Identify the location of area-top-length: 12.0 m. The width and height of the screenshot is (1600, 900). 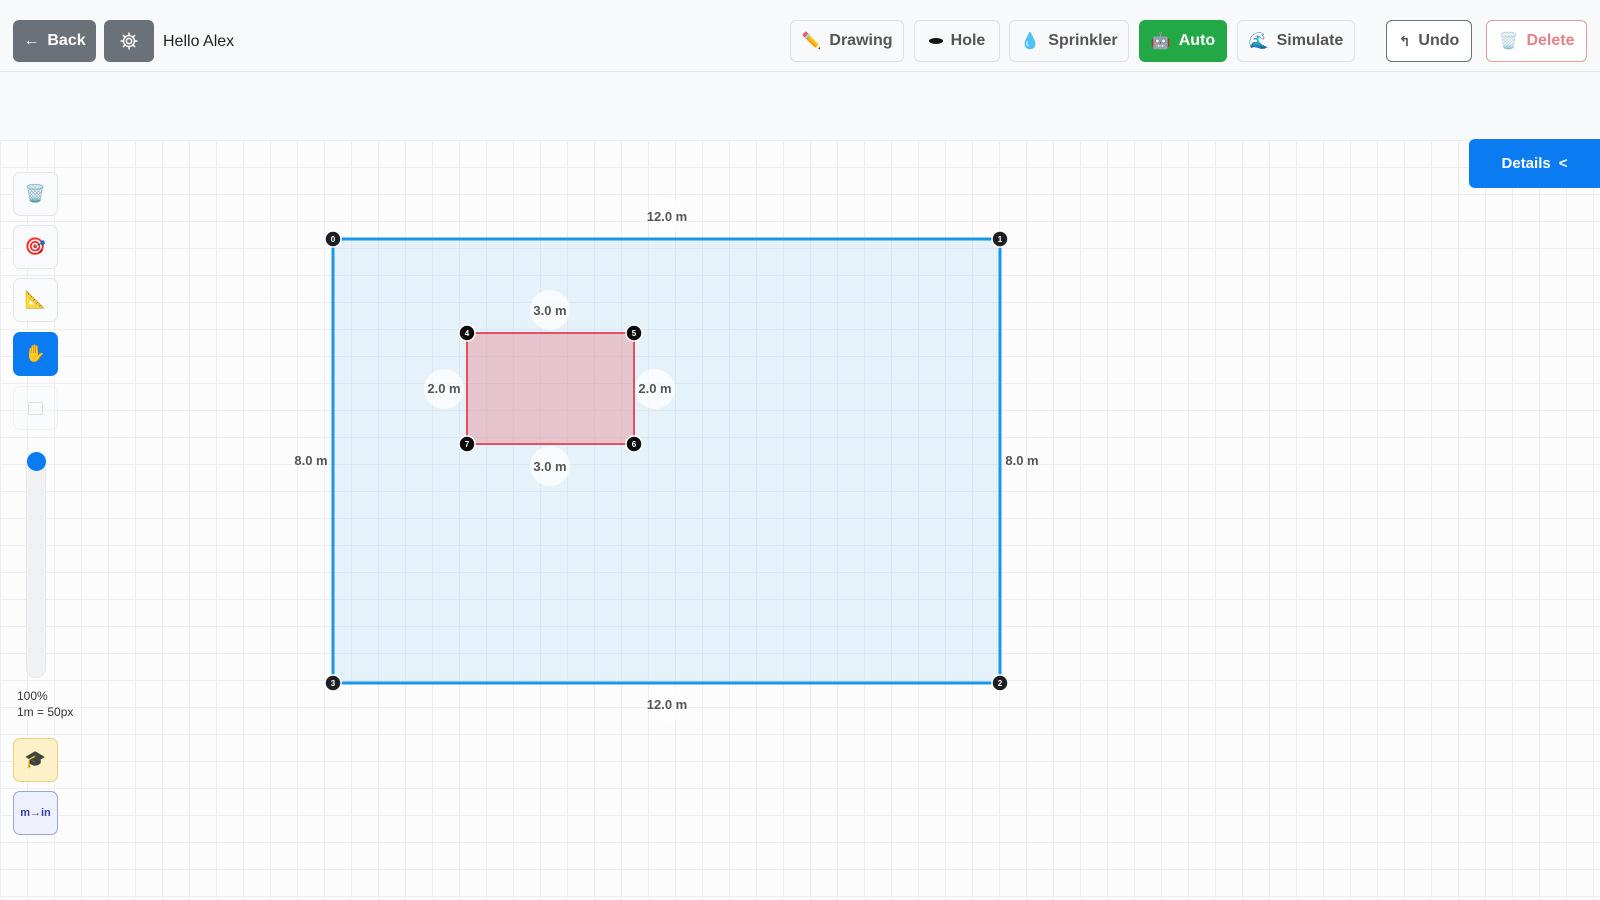
(667, 216).